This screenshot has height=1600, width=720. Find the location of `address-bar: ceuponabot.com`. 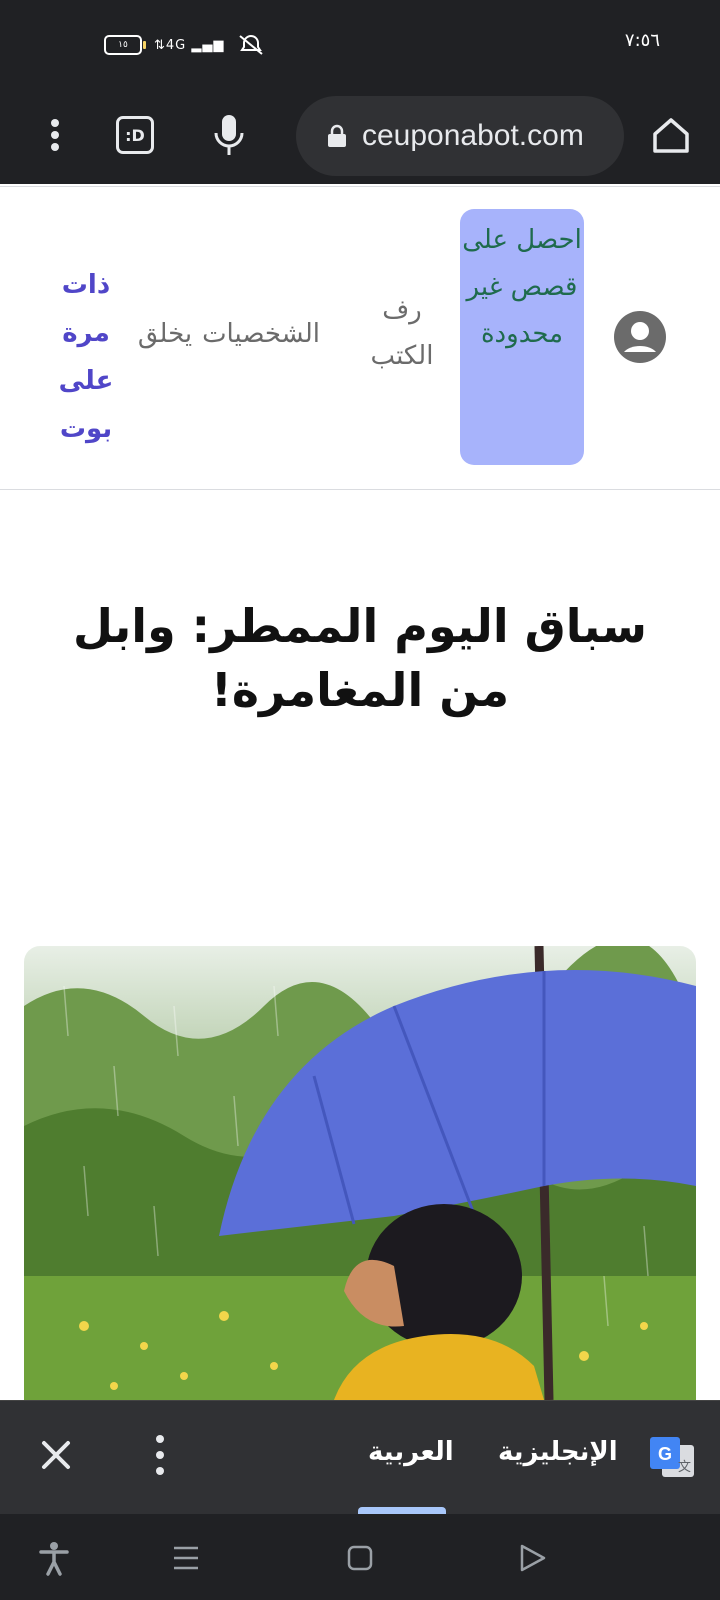

address-bar: ceuponabot.com is located at coordinates (460, 136).